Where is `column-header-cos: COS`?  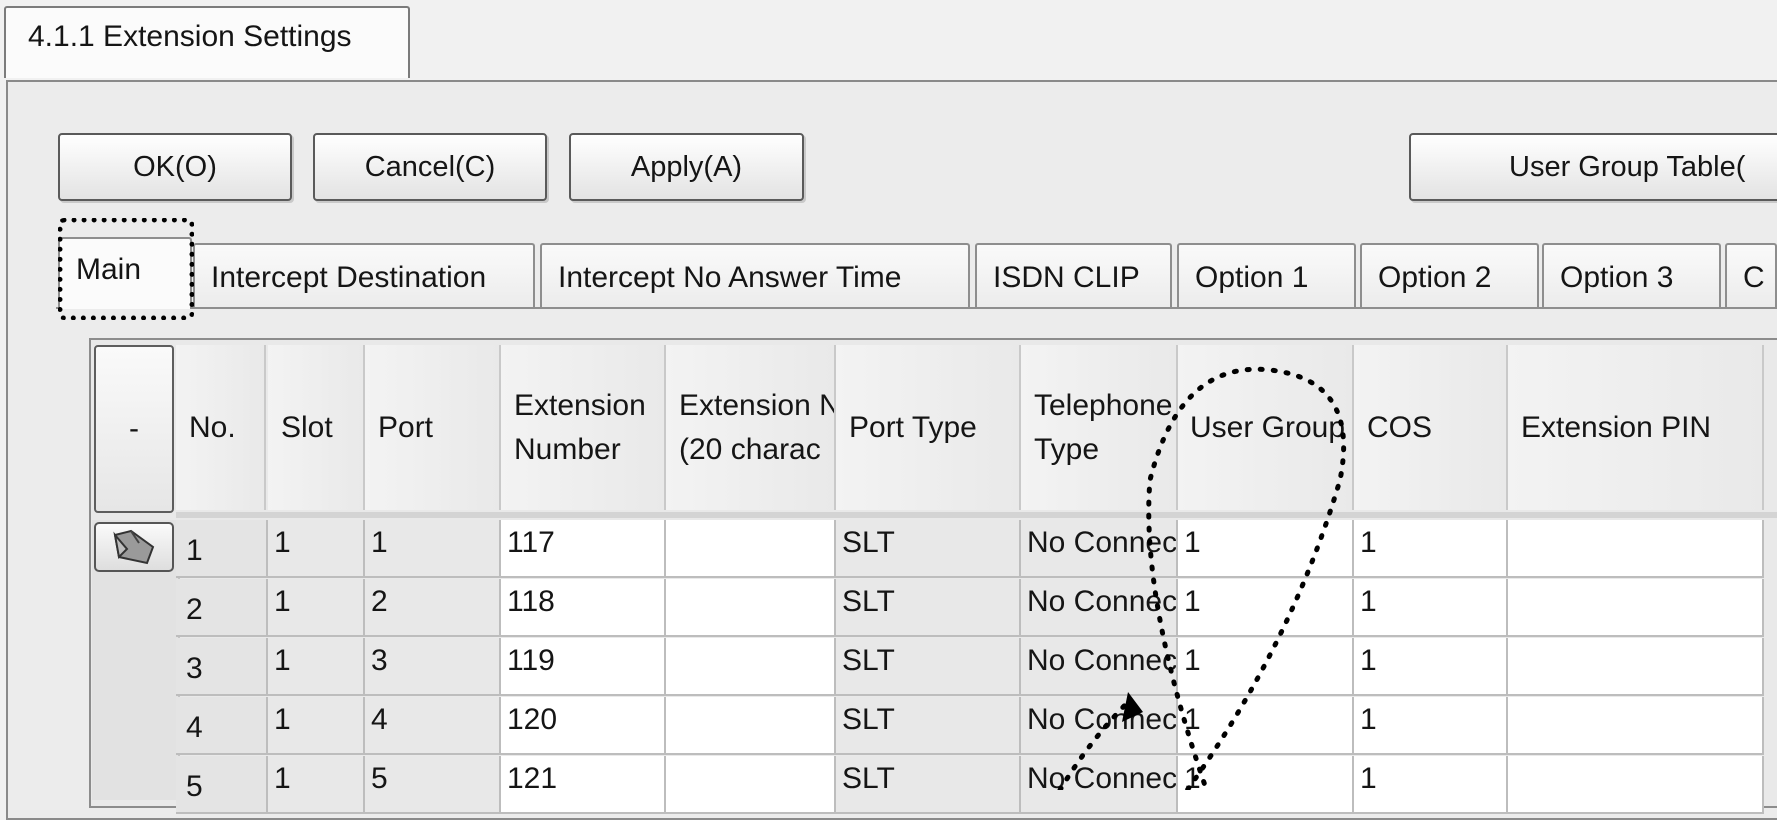 column-header-cos: COS is located at coordinates (1431, 427).